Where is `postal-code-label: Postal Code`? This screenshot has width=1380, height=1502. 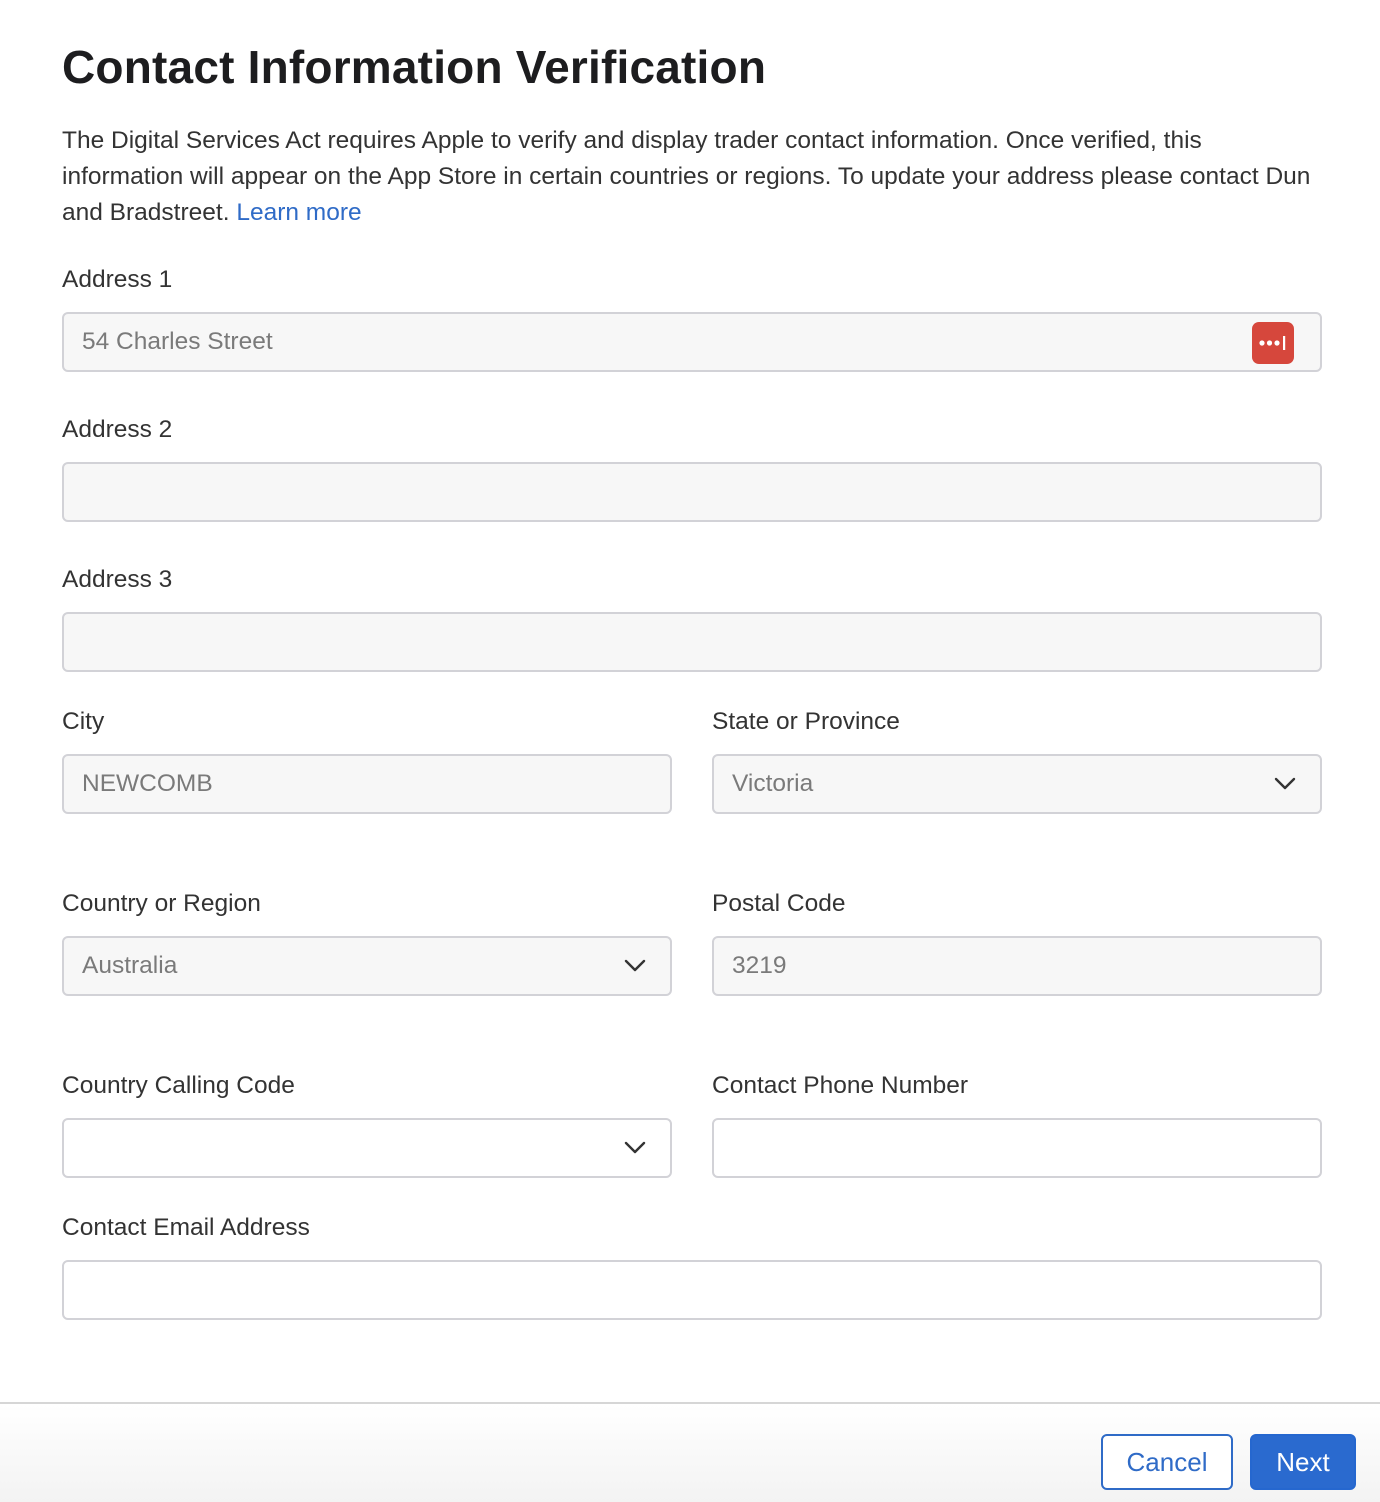 postal-code-label: Postal Code is located at coordinates (779, 903).